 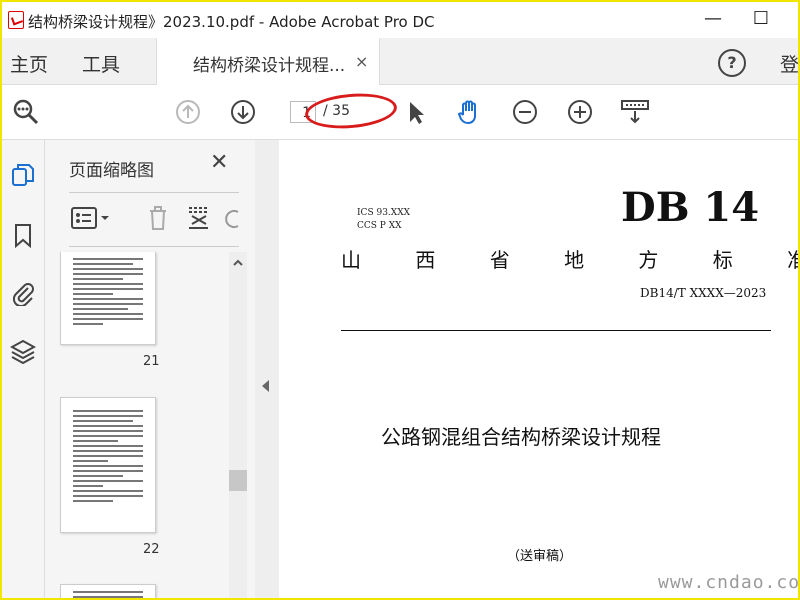 What do you see at coordinates (703, 293) in the screenshot?
I see `standard-number: DB14/T XXXX—2023` at bounding box center [703, 293].